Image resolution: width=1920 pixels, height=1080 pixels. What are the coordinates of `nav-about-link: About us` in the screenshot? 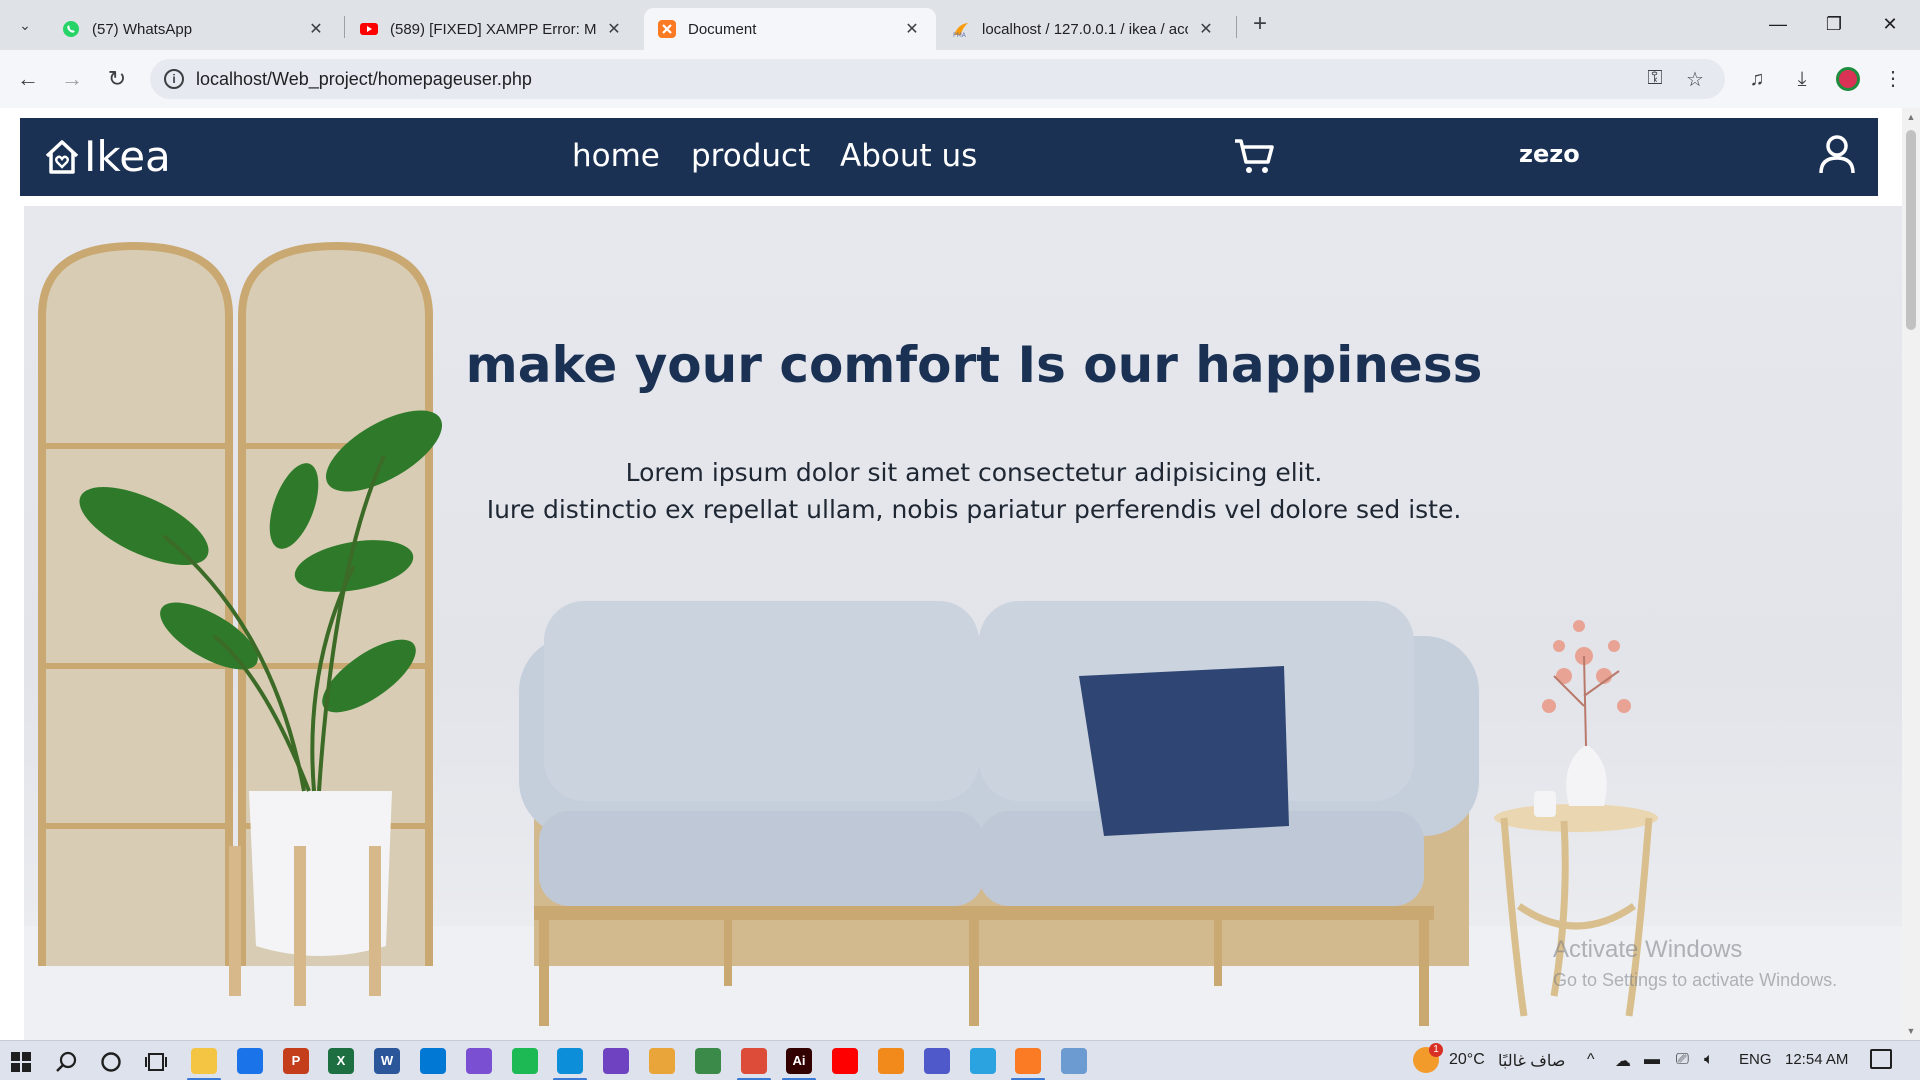 It's located at (908, 156).